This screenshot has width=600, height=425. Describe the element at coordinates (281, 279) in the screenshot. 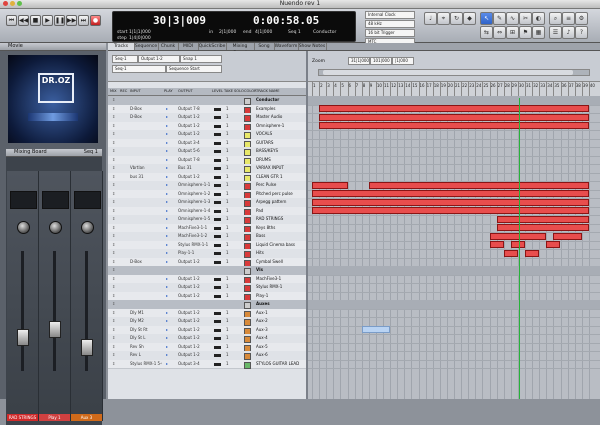

I see `track-name: MachFive3-1` at that location.